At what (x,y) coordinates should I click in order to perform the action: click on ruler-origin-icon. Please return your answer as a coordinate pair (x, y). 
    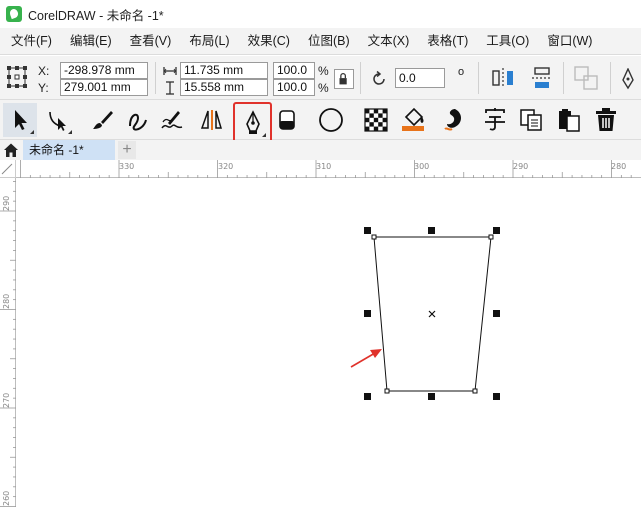
    Looking at the image, I should click on (7, 169).